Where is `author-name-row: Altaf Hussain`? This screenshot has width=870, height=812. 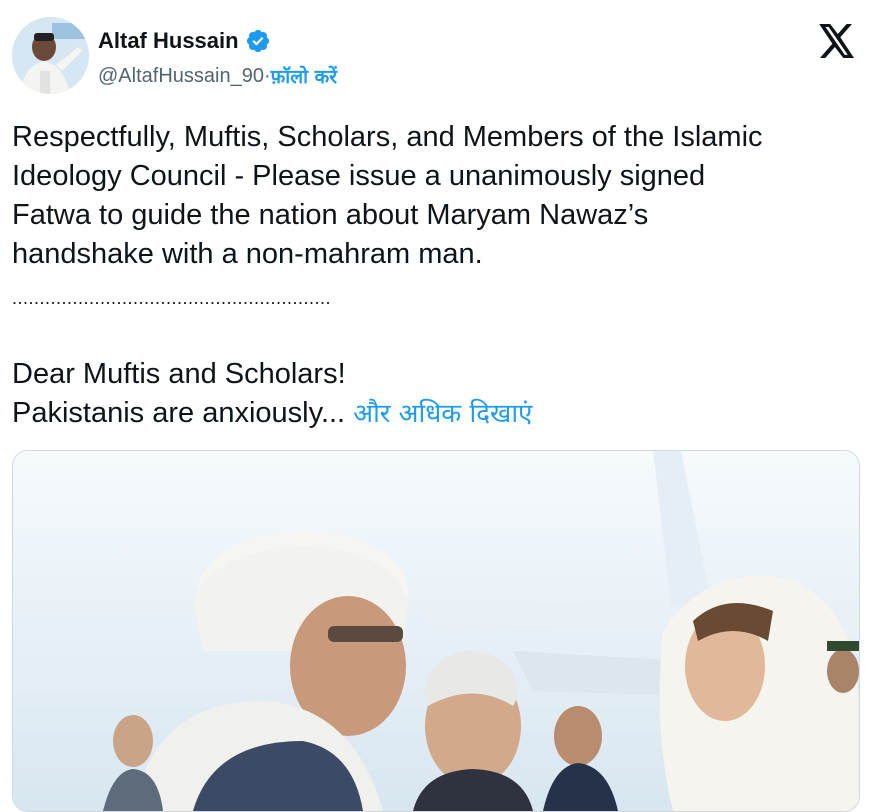
author-name-row: Altaf Hussain is located at coordinates (184, 41).